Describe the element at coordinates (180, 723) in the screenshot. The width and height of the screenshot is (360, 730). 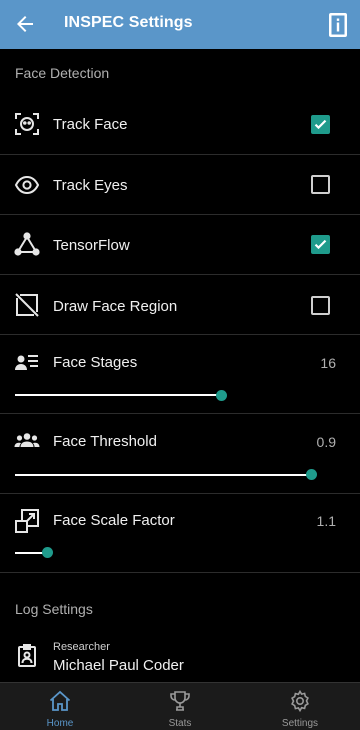
I see `nav-label-stats: Stats` at that location.